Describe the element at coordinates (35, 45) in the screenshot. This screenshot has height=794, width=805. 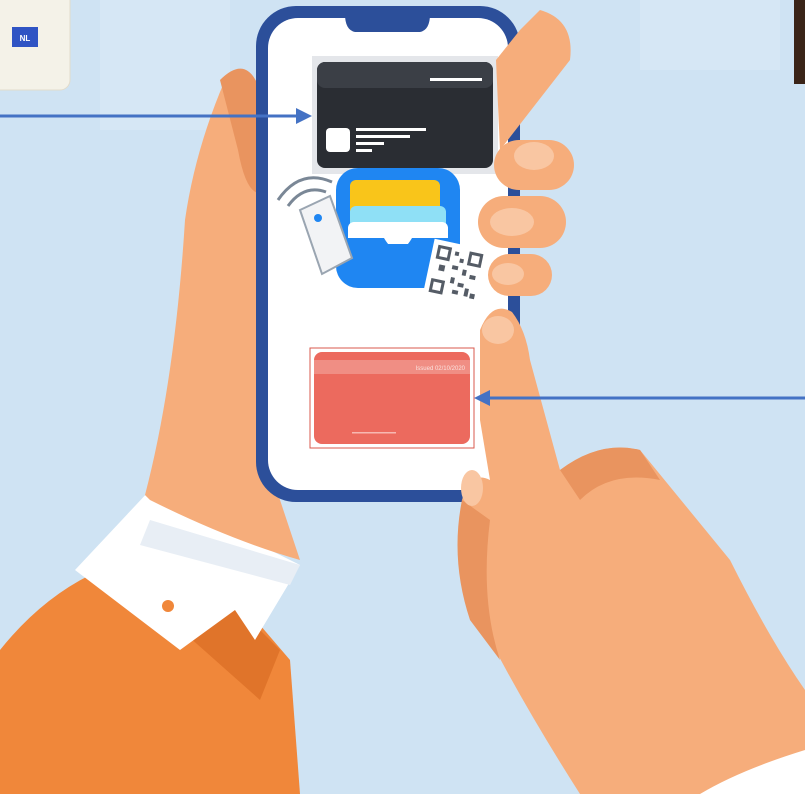
I see `eu-card-fragment: NL` at that location.